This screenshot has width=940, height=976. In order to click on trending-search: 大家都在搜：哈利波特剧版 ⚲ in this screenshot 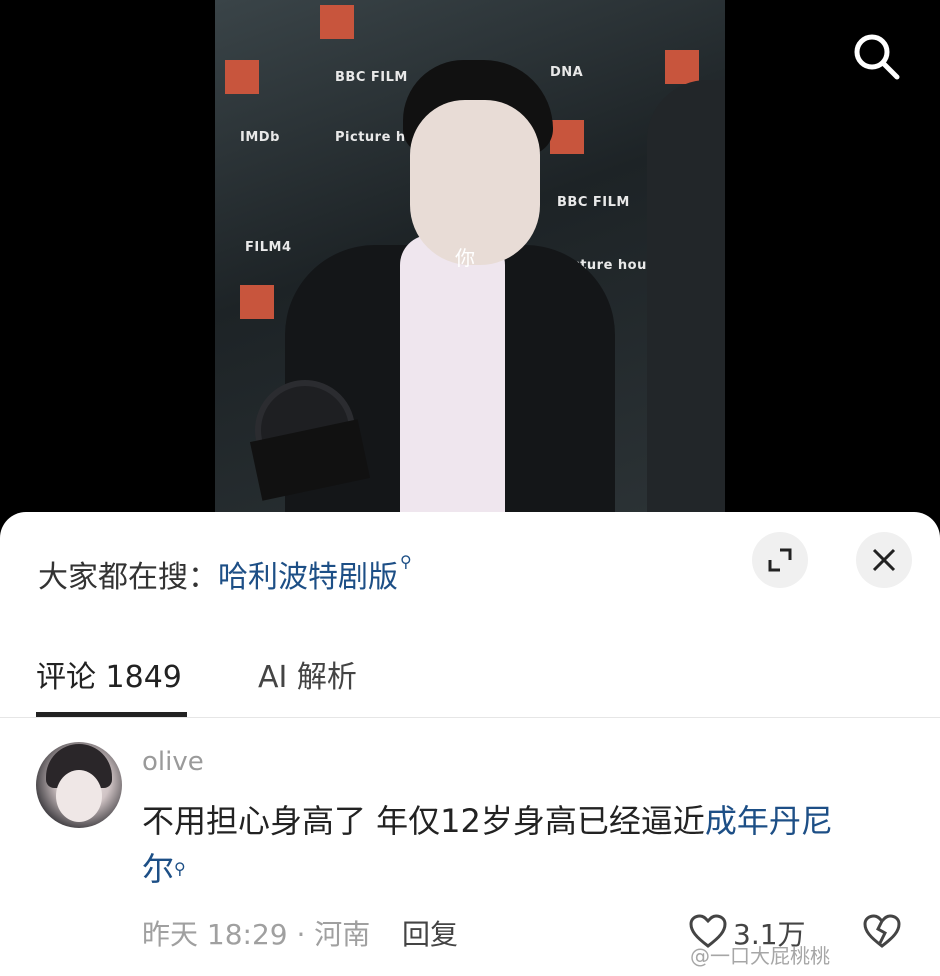, I will do `click(225, 574)`.